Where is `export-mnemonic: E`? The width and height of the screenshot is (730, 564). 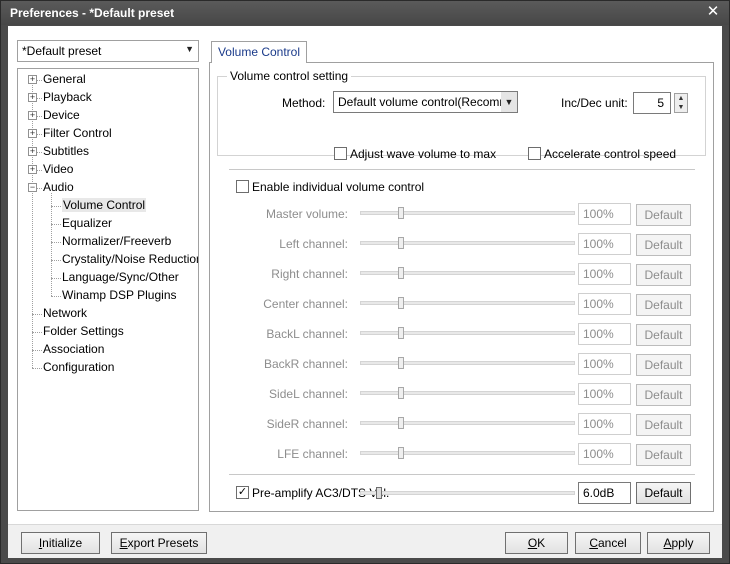 export-mnemonic: E is located at coordinates (123, 543).